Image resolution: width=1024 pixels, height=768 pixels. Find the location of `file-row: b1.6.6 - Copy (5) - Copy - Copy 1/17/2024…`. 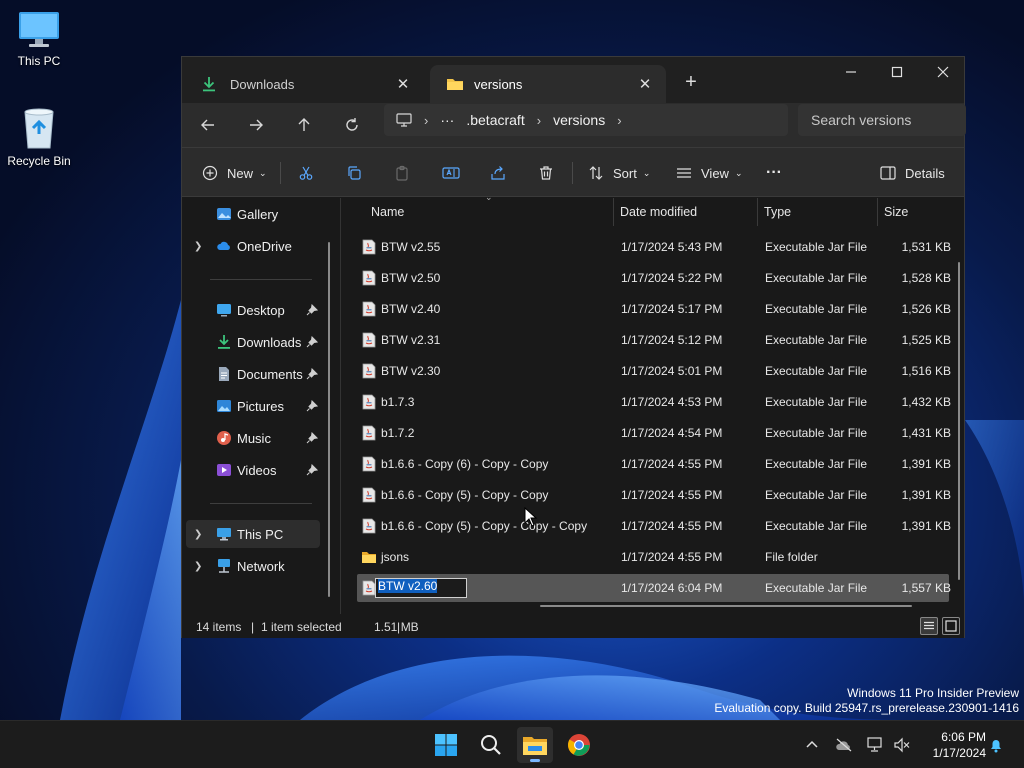

file-row: b1.6.6 - Copy (5) - Copy - Copy 1/17/2024… is located at coordinates (654, 495).